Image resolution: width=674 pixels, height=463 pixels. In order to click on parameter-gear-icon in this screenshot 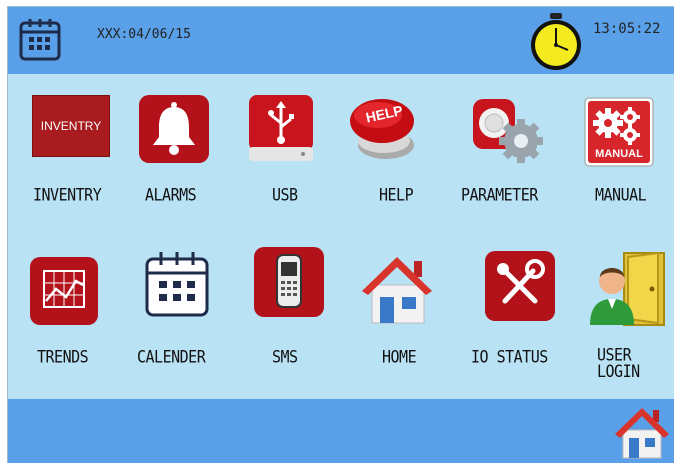, I will do `click(507, 130)`.